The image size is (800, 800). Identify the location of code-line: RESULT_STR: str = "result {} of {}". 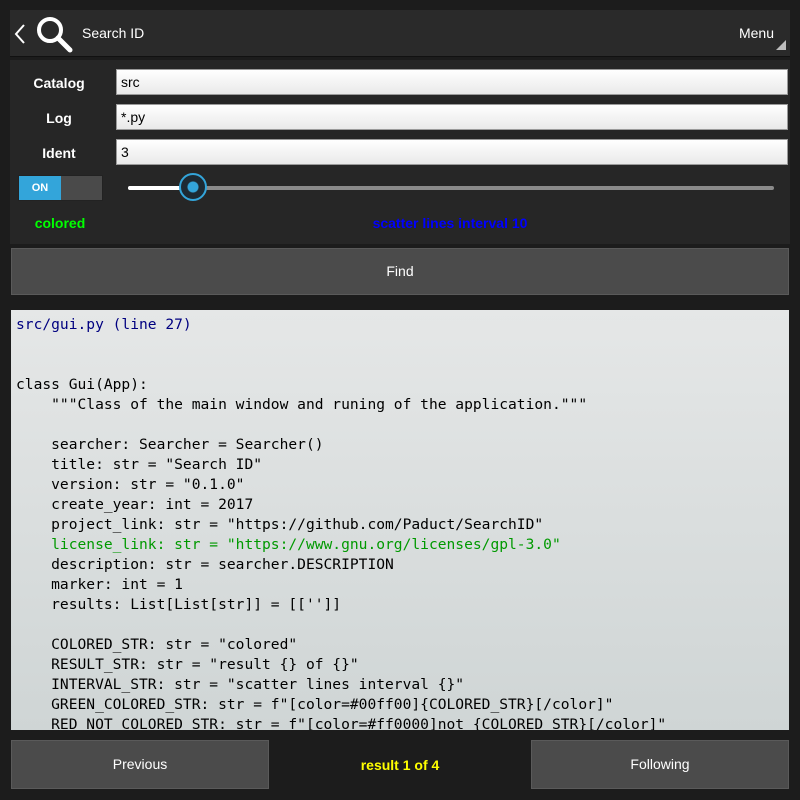
(187, 664).